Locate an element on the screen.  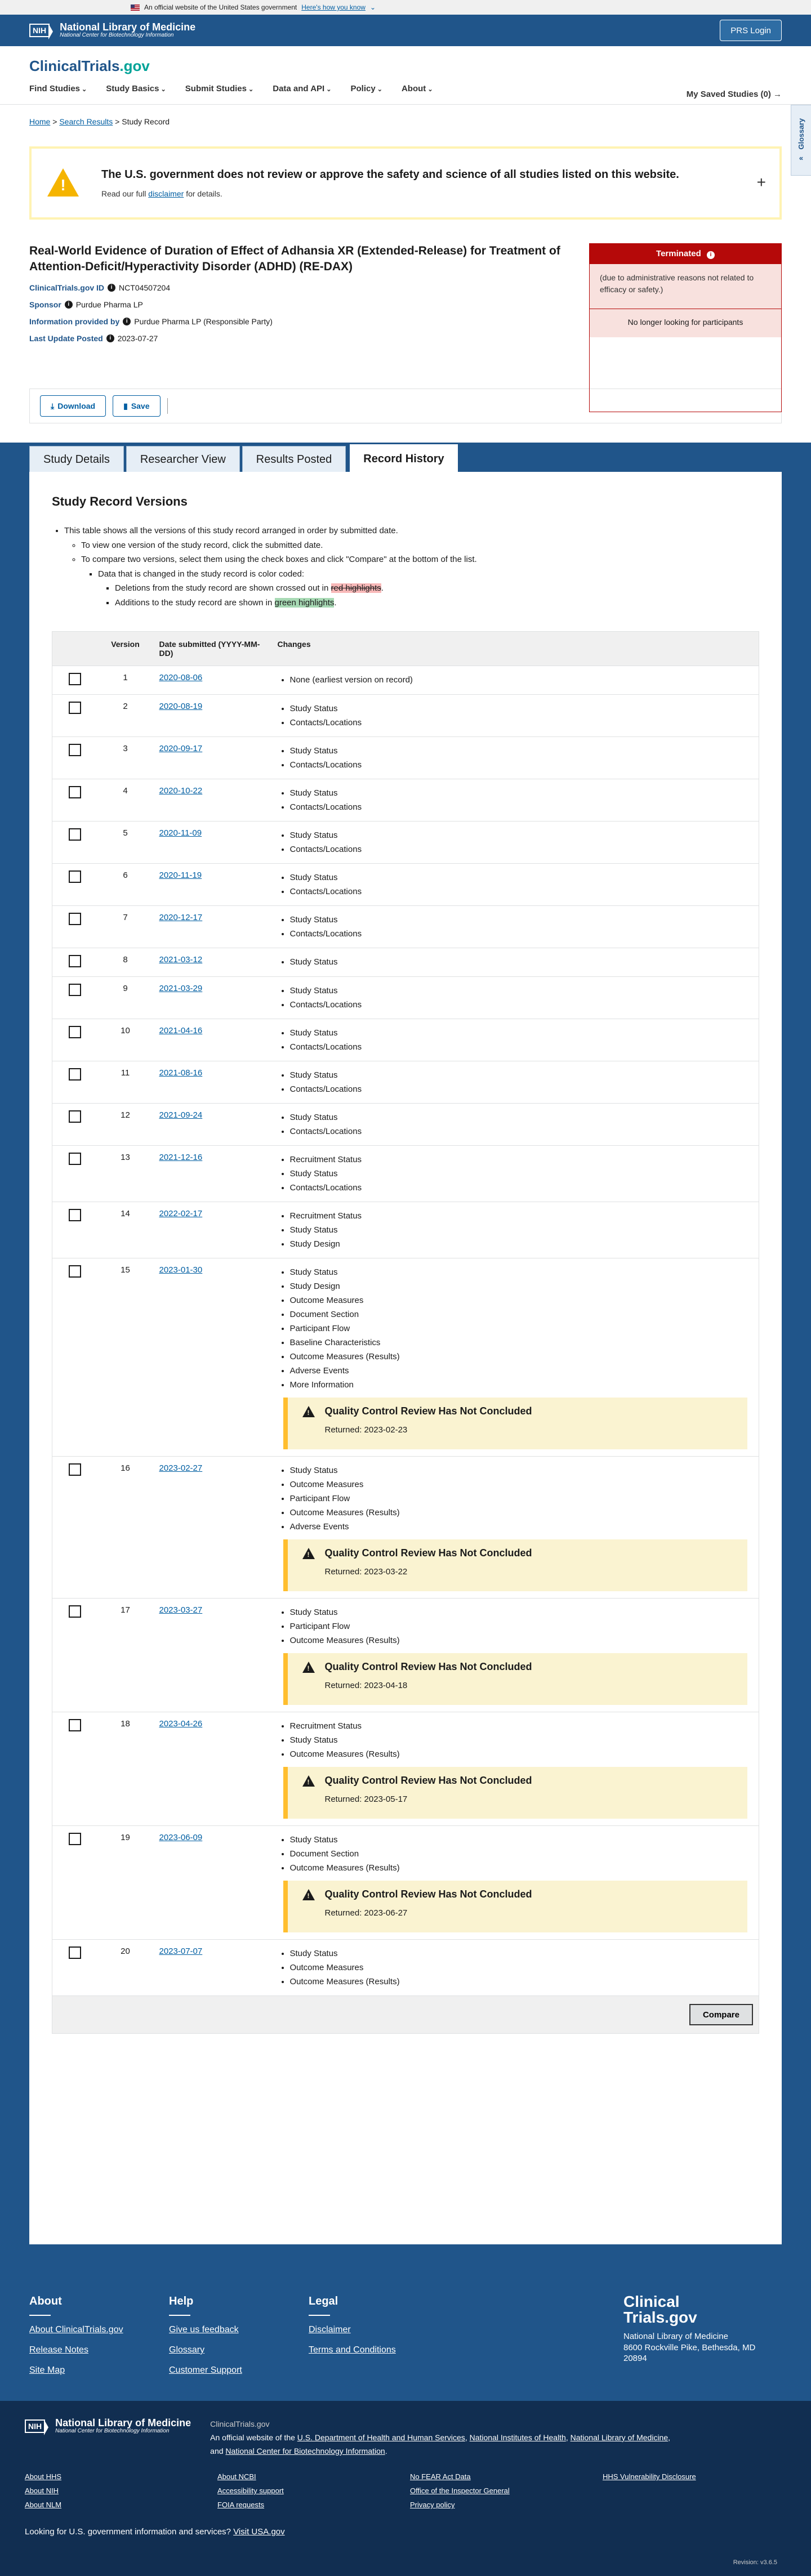
footer-link: About NCBI is located at coordinates (313, 2476).